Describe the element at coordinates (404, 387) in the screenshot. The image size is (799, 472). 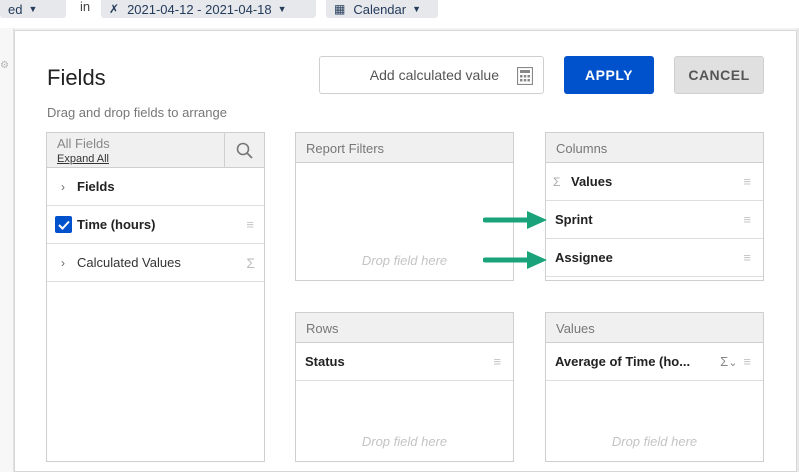
I see `rows-zone: Rows Status ≡ Drop field here` at that location.